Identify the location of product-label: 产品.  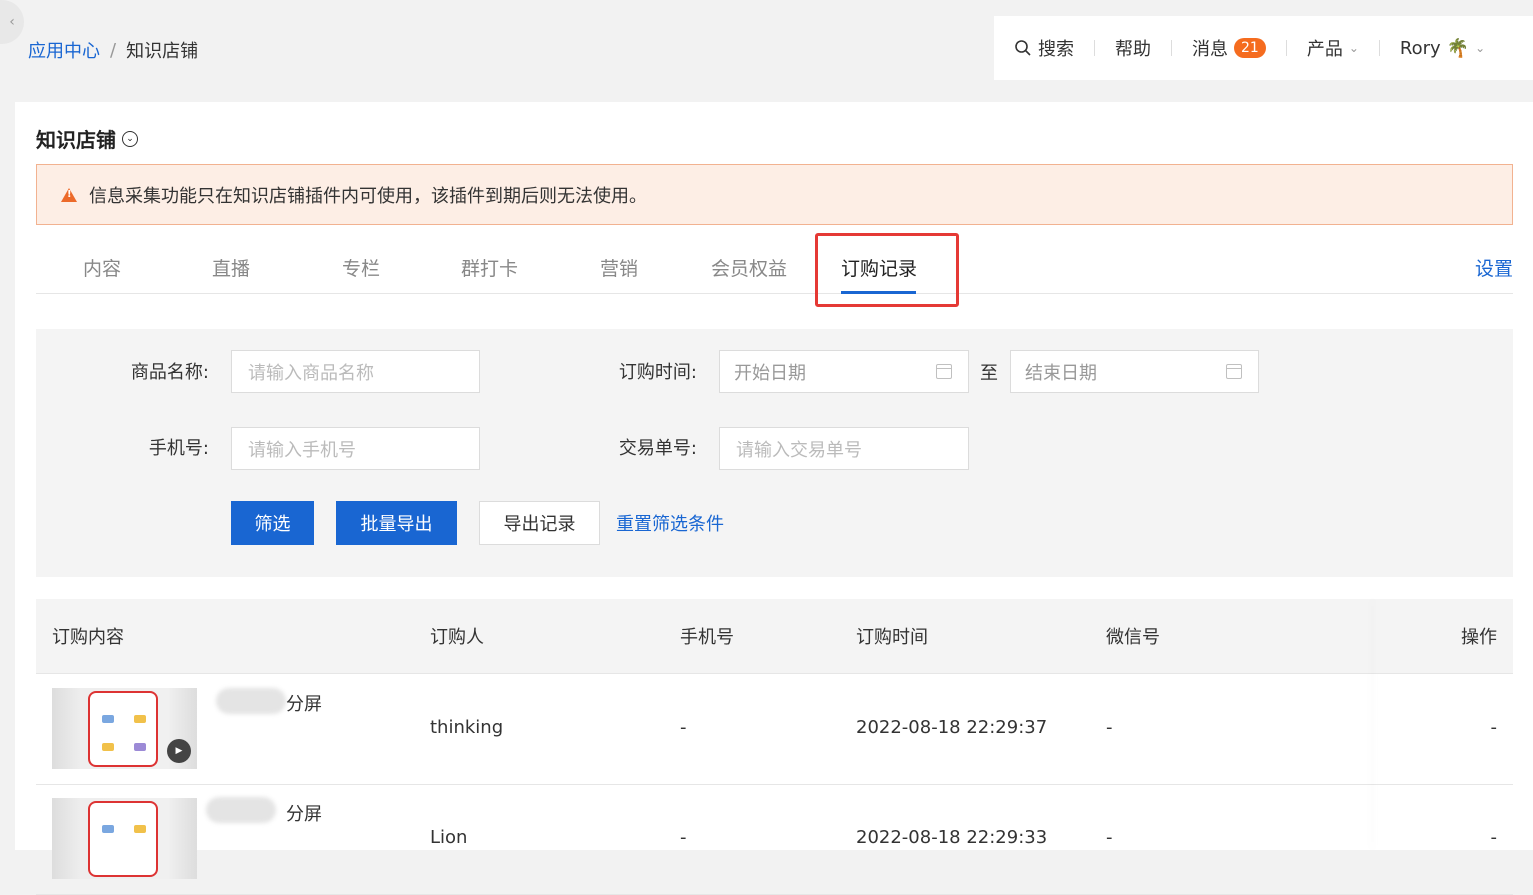
(1324, 49).